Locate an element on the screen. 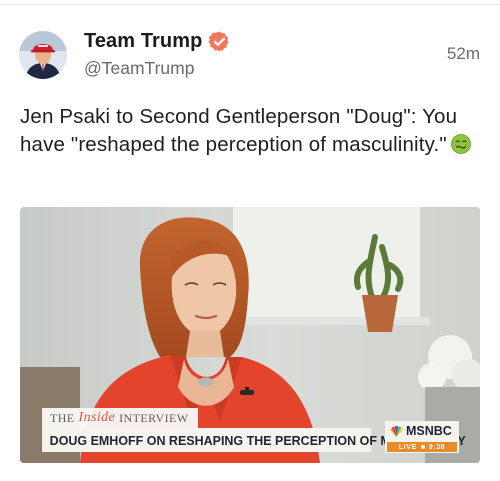  live-dot-icon is located at coordinates (422, 447).